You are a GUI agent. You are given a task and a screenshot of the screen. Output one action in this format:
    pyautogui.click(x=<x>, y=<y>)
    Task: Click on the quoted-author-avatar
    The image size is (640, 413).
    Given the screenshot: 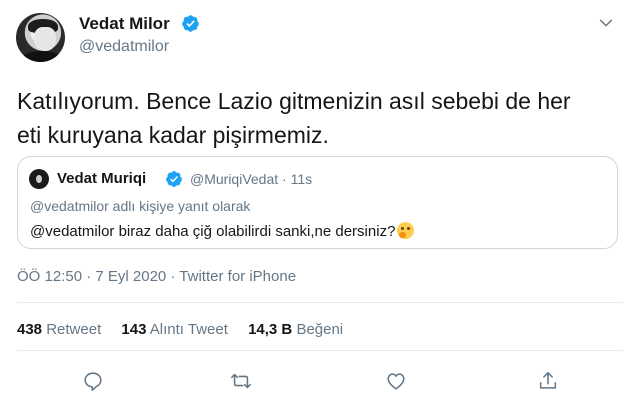 What is the action you would take?
    pyautogui.click(x=39, y=179)
    